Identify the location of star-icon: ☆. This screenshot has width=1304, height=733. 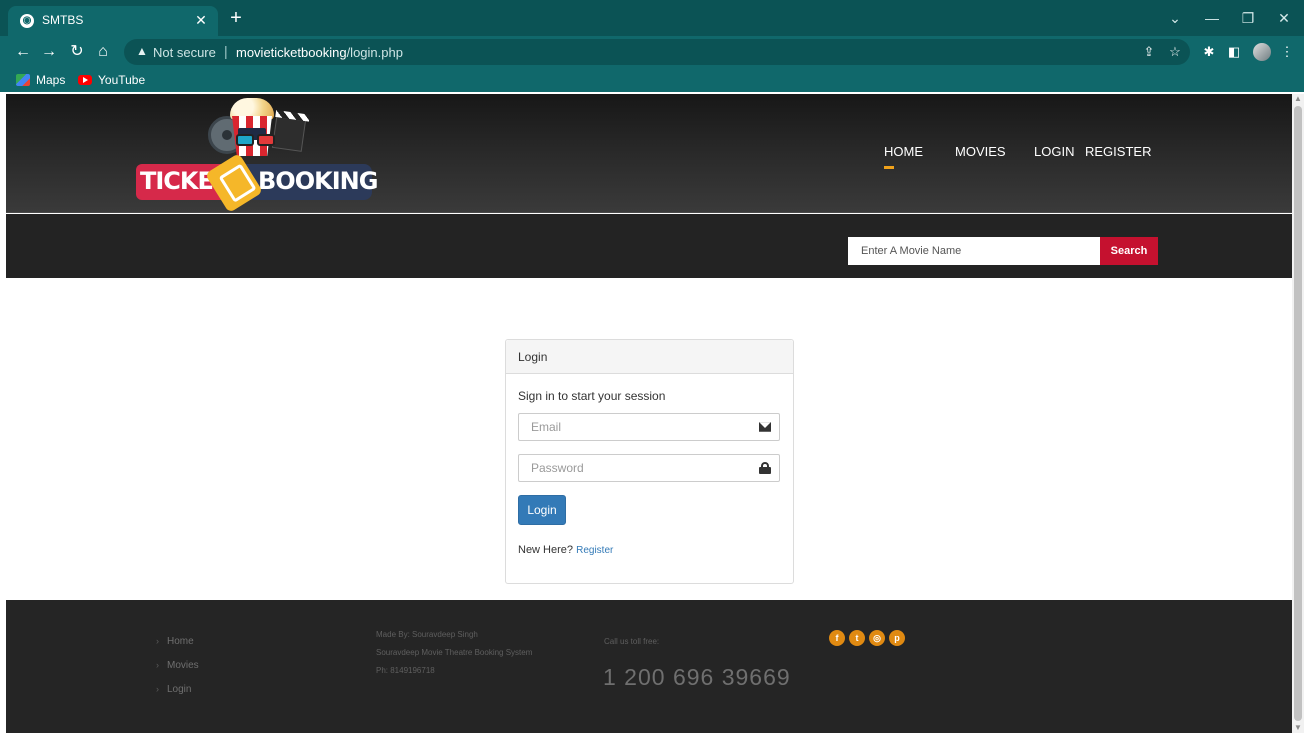
(1175, 52).